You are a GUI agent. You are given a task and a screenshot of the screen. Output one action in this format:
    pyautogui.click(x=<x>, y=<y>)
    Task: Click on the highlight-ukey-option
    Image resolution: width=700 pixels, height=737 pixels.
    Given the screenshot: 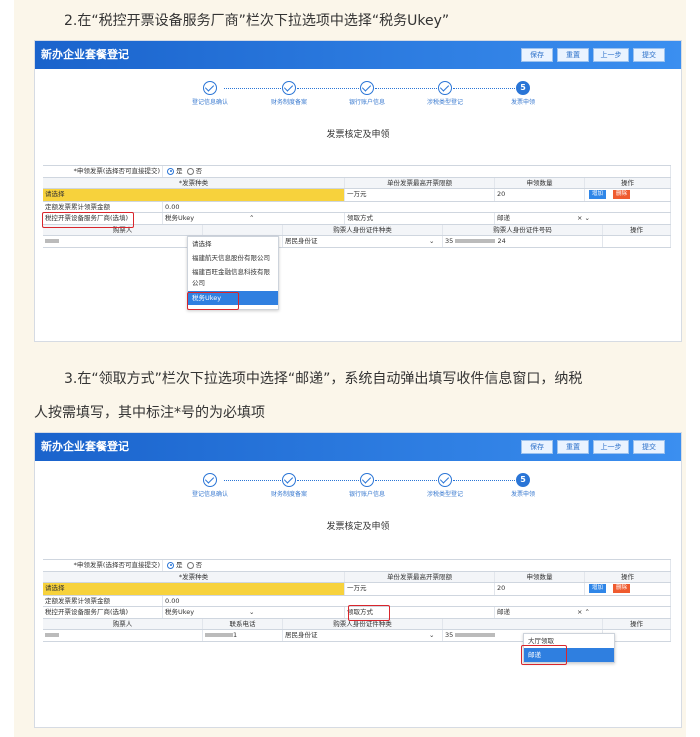 What is the action you would take?
    pyautogui.click(x=213, y=301)
    